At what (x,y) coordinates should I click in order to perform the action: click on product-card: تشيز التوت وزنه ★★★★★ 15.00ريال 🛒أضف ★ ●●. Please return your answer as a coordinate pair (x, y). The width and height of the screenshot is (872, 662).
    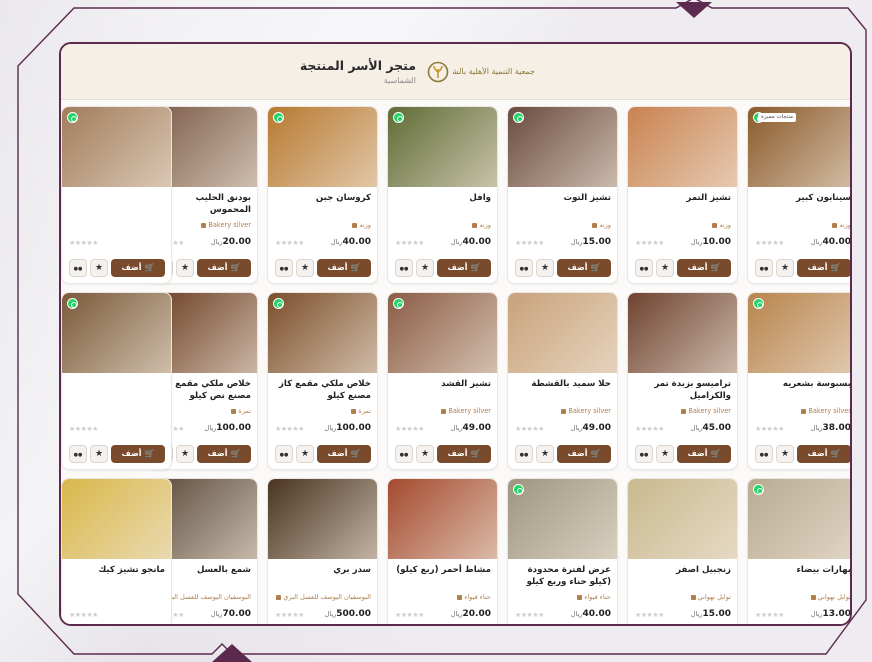
    Looking at the image, I should click on (562, 195).